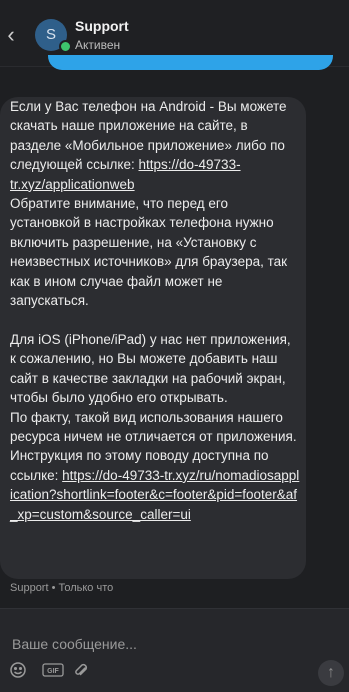 This screenshot has height=692, width=349. Describe the element at coordinates (81, 670) in the screenshot. I see `paperclip-icon` at that location.